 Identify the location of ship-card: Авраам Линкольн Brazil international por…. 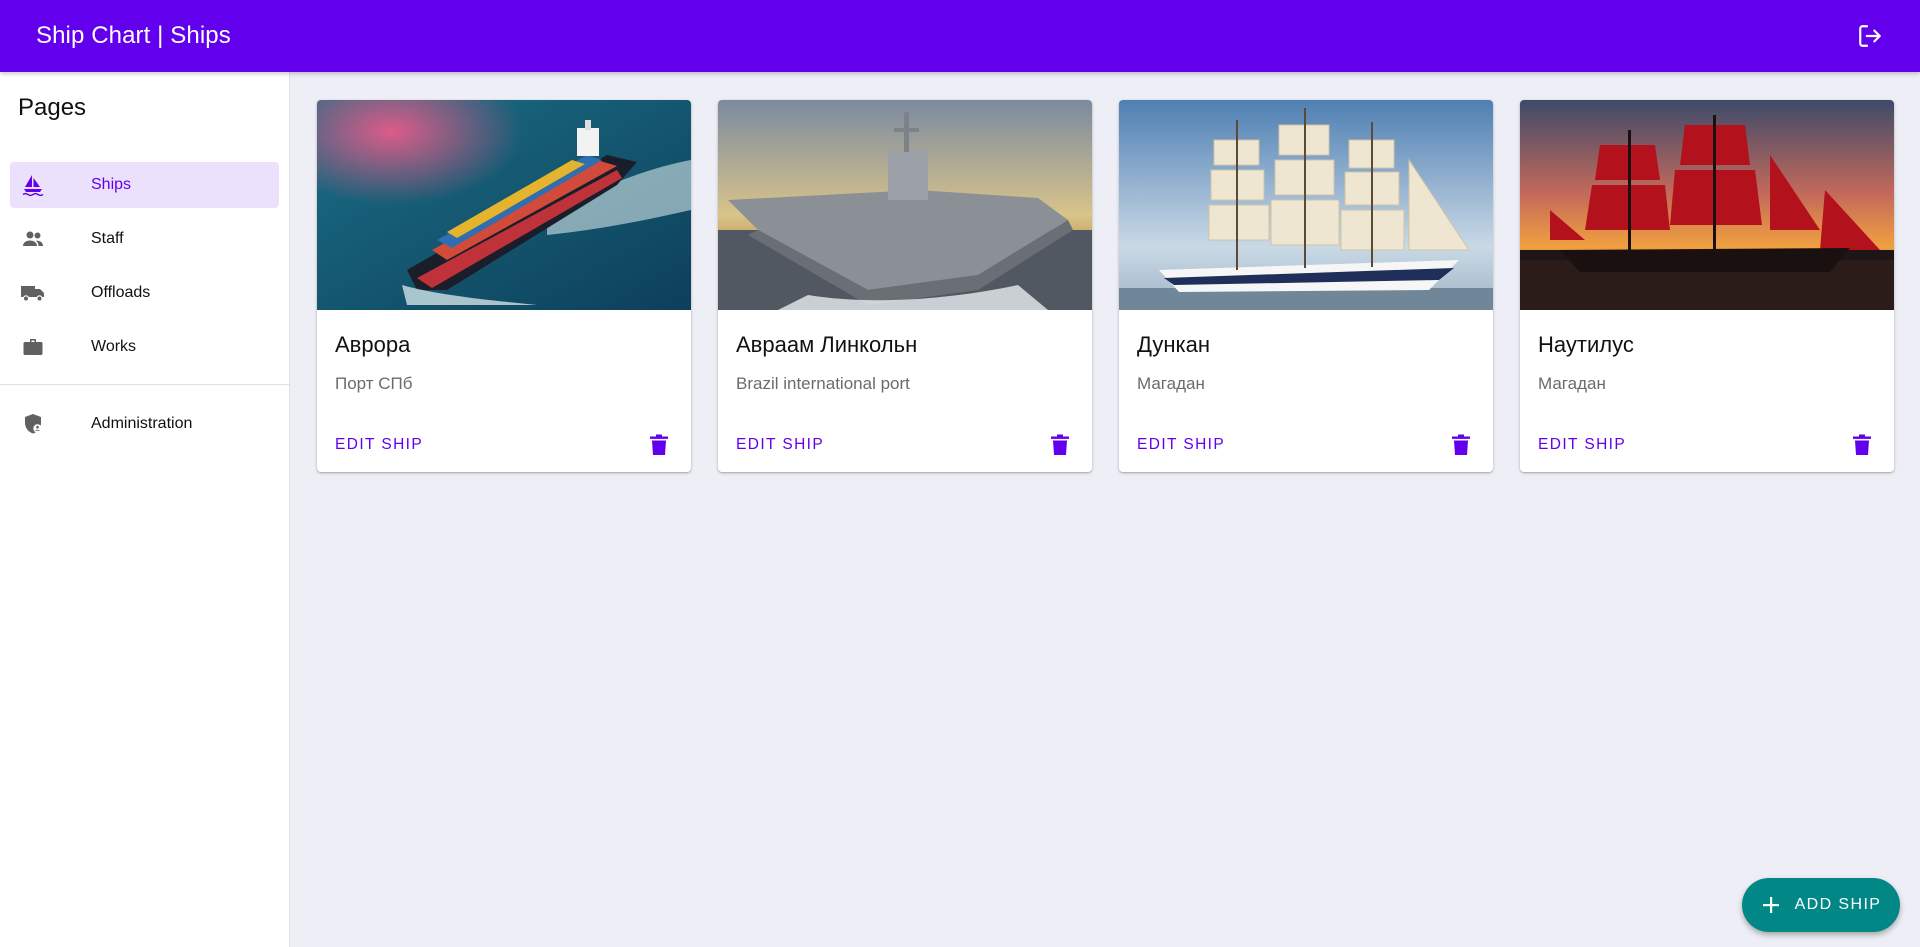
(905, 286).